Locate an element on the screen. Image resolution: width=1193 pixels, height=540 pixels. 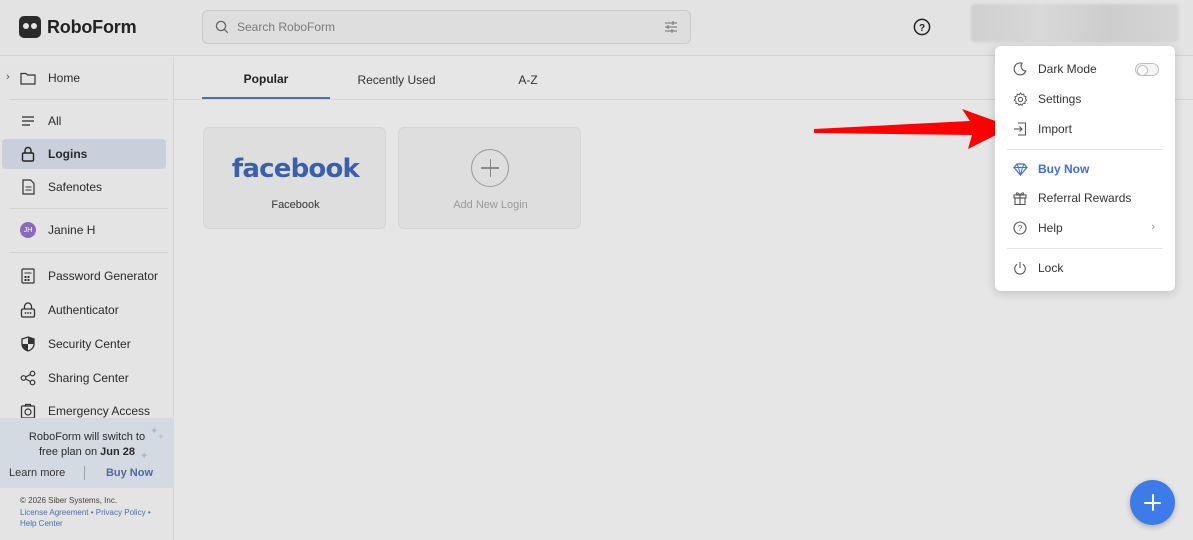
sidebar-item-label: Authenticator is located at coordinates (83, 310).